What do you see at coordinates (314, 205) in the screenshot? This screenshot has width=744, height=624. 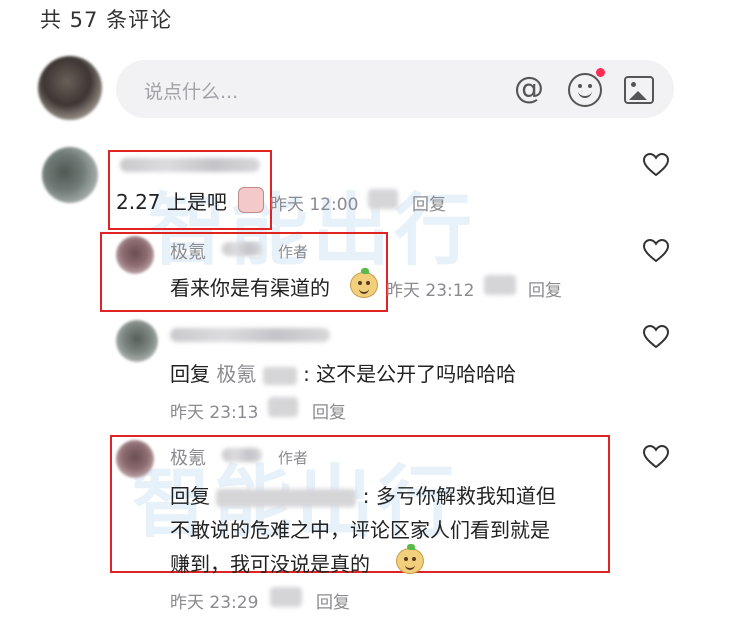 I see `comment-time: 昨天 12:00` at bounding box center [314, 205].